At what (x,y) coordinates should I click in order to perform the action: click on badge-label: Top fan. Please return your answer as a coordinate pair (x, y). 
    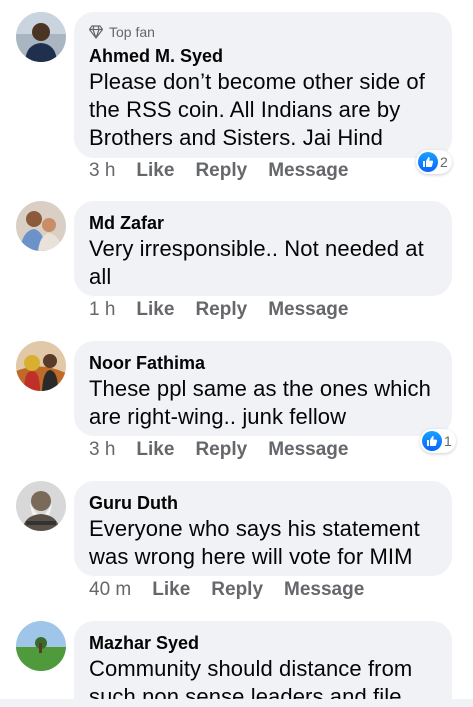
    Looking at the image, I should click on (132, 32).